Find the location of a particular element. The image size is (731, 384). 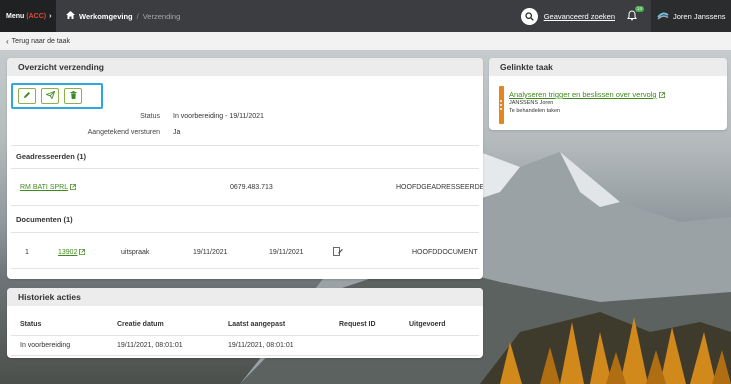

paper-plane-icon is located at coordinates (49, 95).